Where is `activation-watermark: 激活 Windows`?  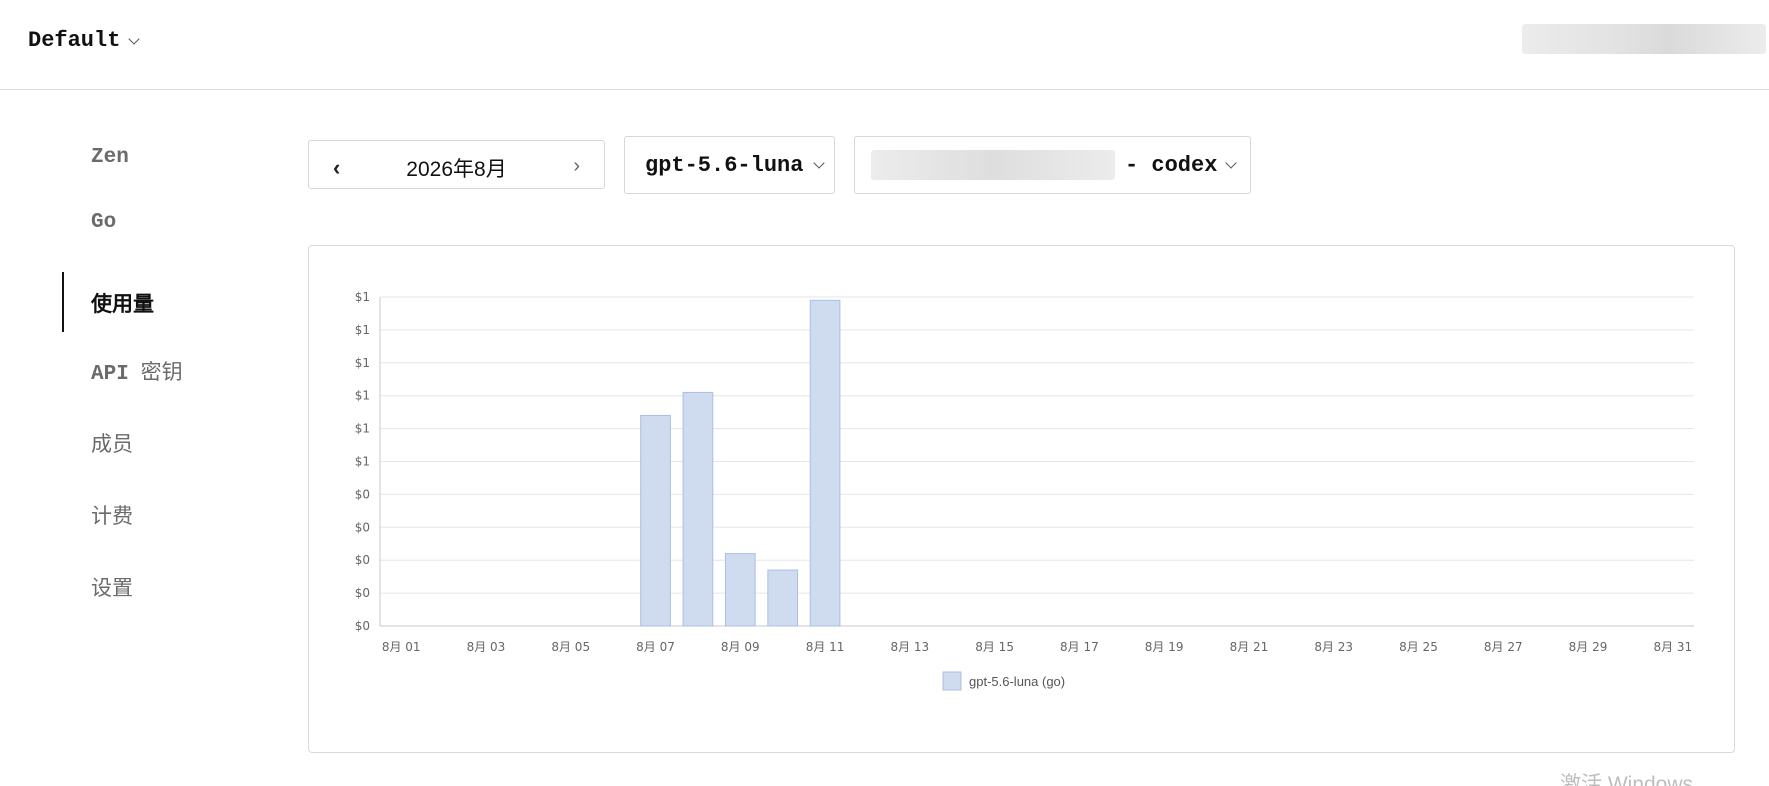
activation-watermark: 激活 Windows is located at coordinates (1627, 779).